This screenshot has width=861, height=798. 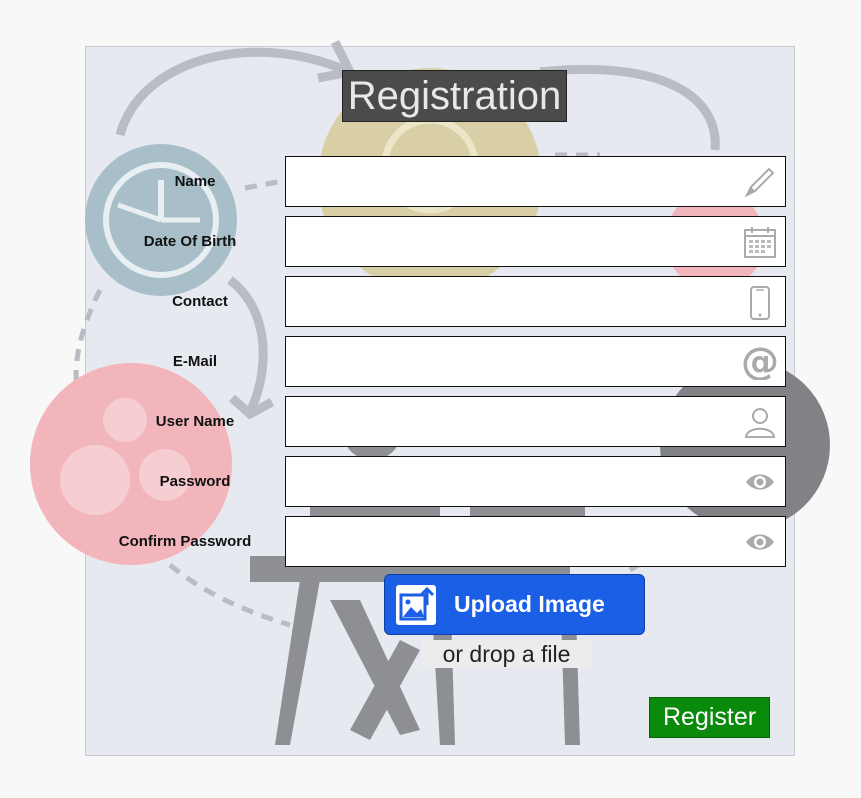 What do you see at coordinates (513, 421) in the screenshot?
I see `username-input` at bounding box center [513, 421].